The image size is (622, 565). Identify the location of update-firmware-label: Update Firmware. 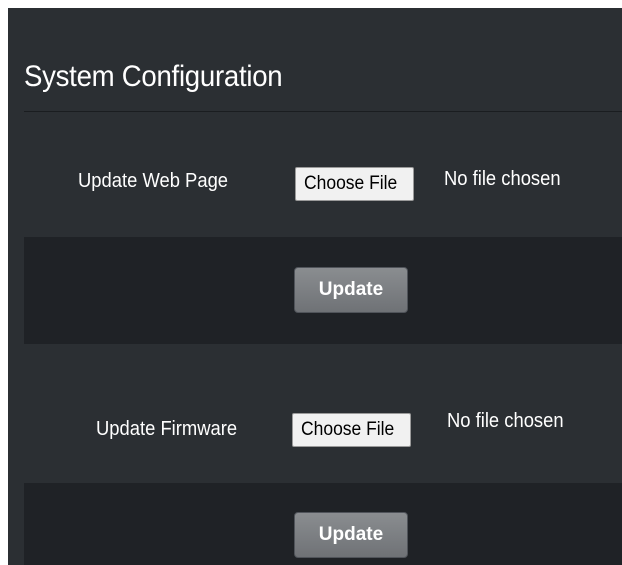
(167, 429).